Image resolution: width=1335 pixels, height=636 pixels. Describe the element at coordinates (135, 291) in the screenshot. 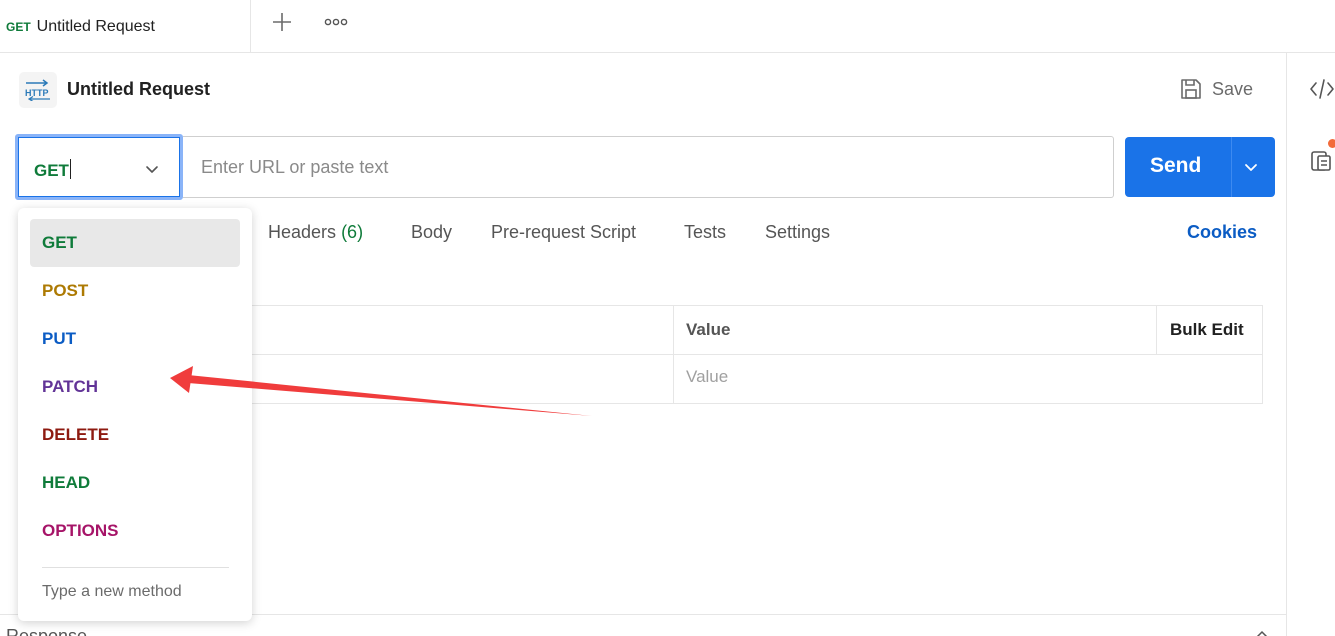

I see `method-option-post: POST` at that location.